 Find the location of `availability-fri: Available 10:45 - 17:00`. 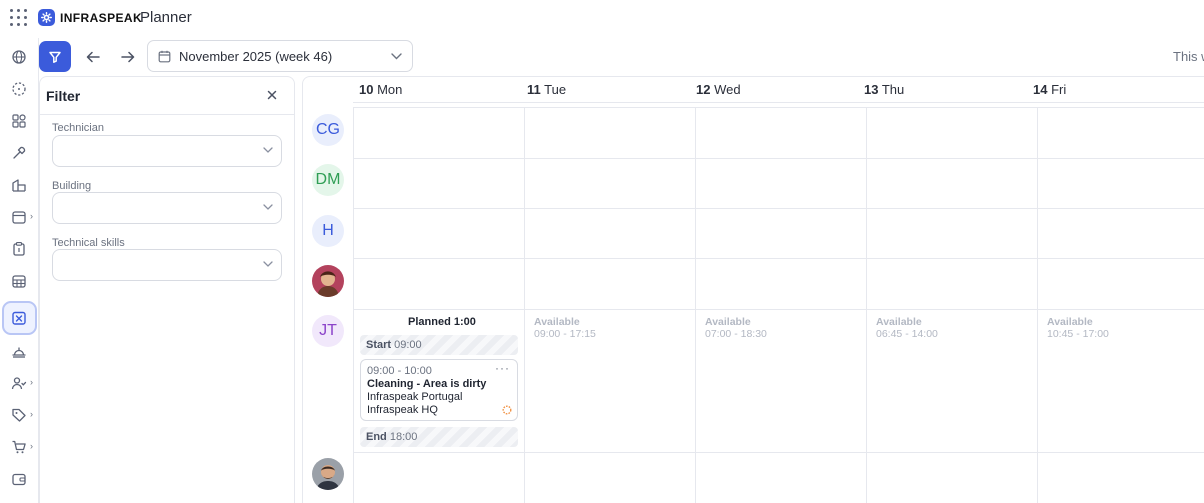

availability-fri: Available 10:45 - 17:00 is located at coordinates (1078, 328).